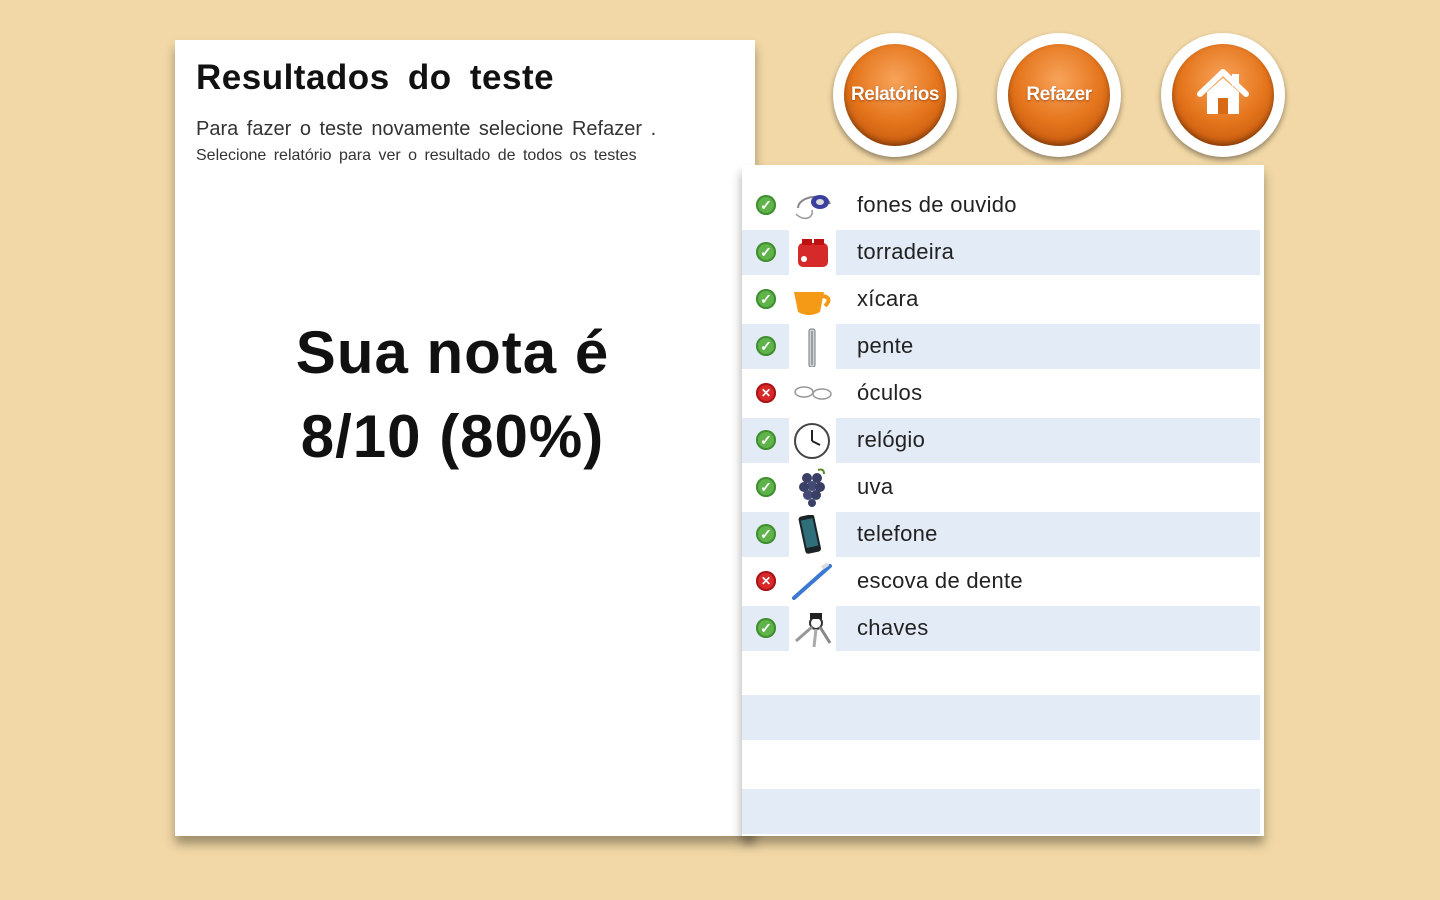 The width and height of the screenshot is (1440, 900). I want to click on list-item: ✕ escova de dente, so click(1001, 582).